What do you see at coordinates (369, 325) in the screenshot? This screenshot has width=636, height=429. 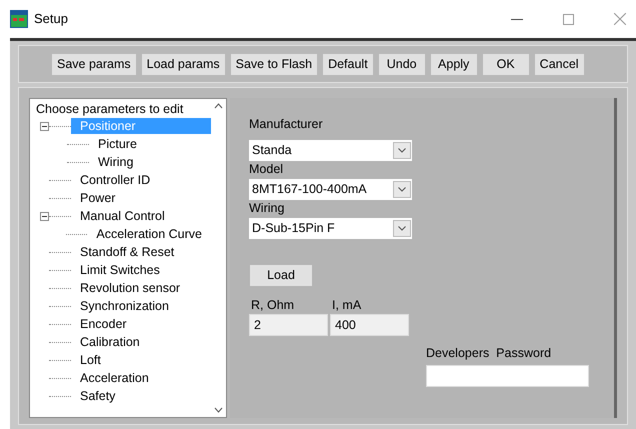 I see `input-field: 400` at bounding box center [369, 325].